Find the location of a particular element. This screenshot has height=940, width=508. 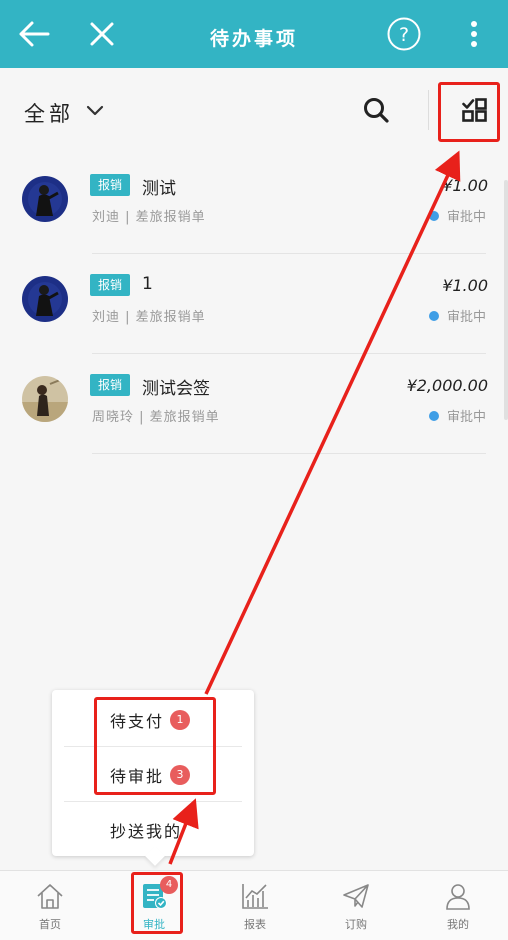

tab-reports: 报表 is located at coordinates (255, 905).